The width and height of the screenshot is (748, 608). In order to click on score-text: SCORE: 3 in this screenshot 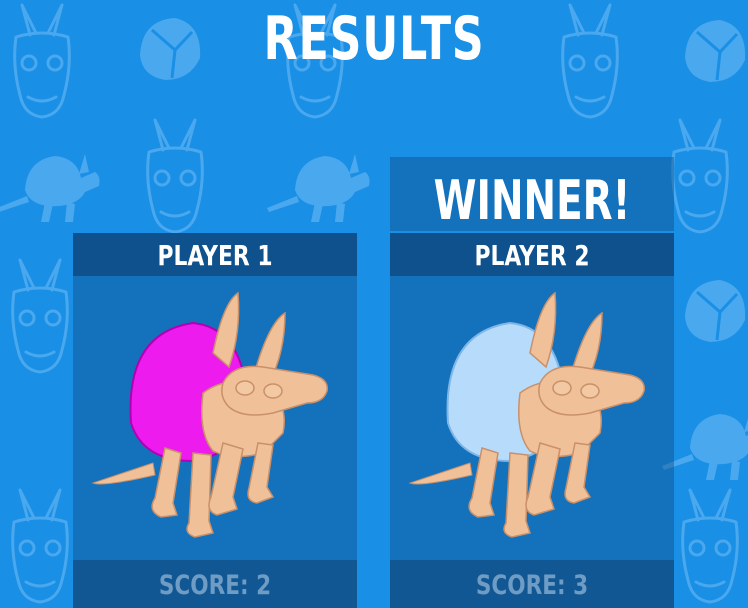, I will do `click(532, 585)`.